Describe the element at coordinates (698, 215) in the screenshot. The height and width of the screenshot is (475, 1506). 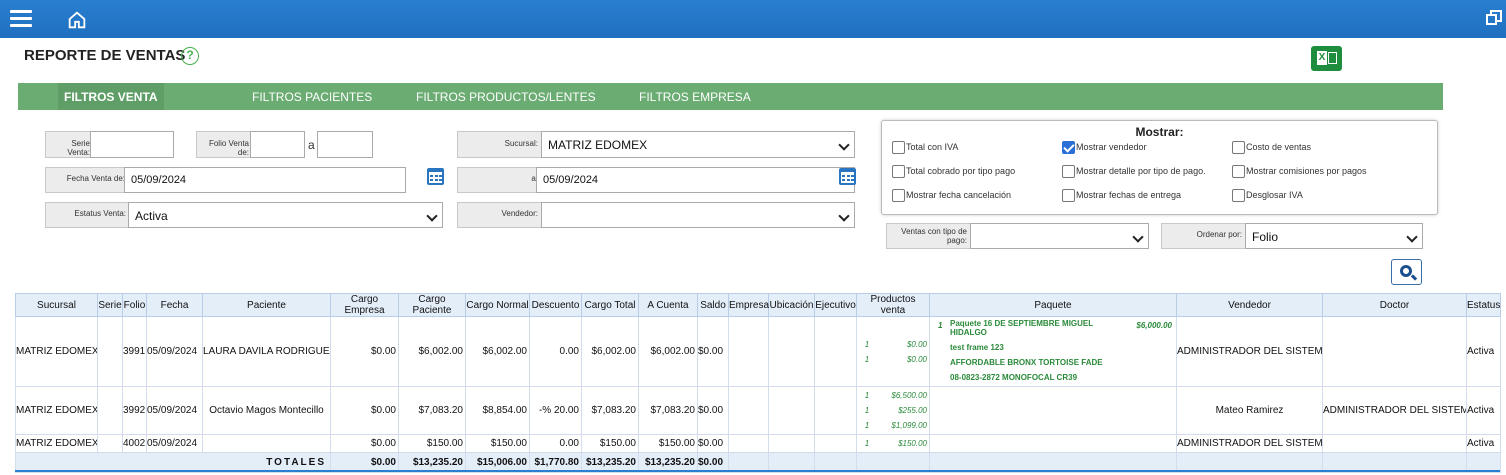
I see `vendedor-select` at that location.